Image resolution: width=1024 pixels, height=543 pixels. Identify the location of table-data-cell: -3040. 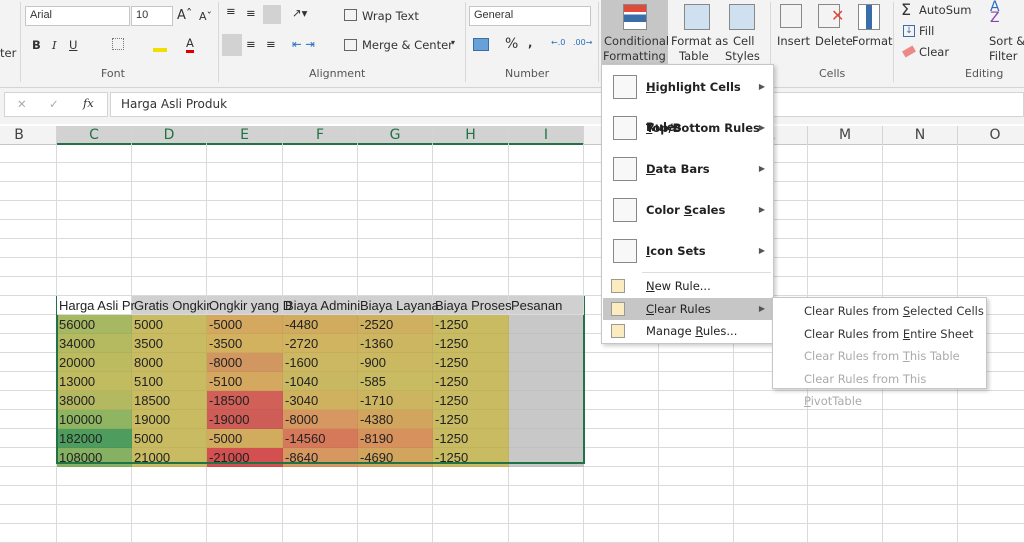
(320, 400).